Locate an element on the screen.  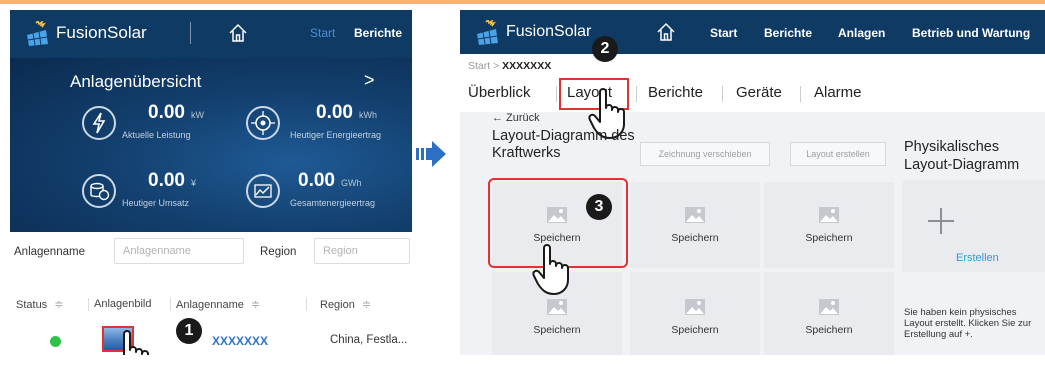
step-badge-2: 2 is located at coordinates (605, 49).